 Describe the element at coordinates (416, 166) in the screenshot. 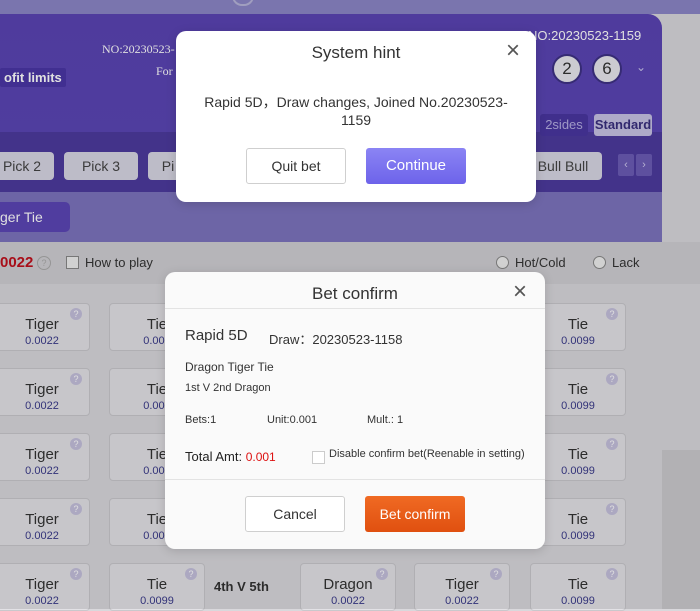

I see `continue-button: Continue` at that location.